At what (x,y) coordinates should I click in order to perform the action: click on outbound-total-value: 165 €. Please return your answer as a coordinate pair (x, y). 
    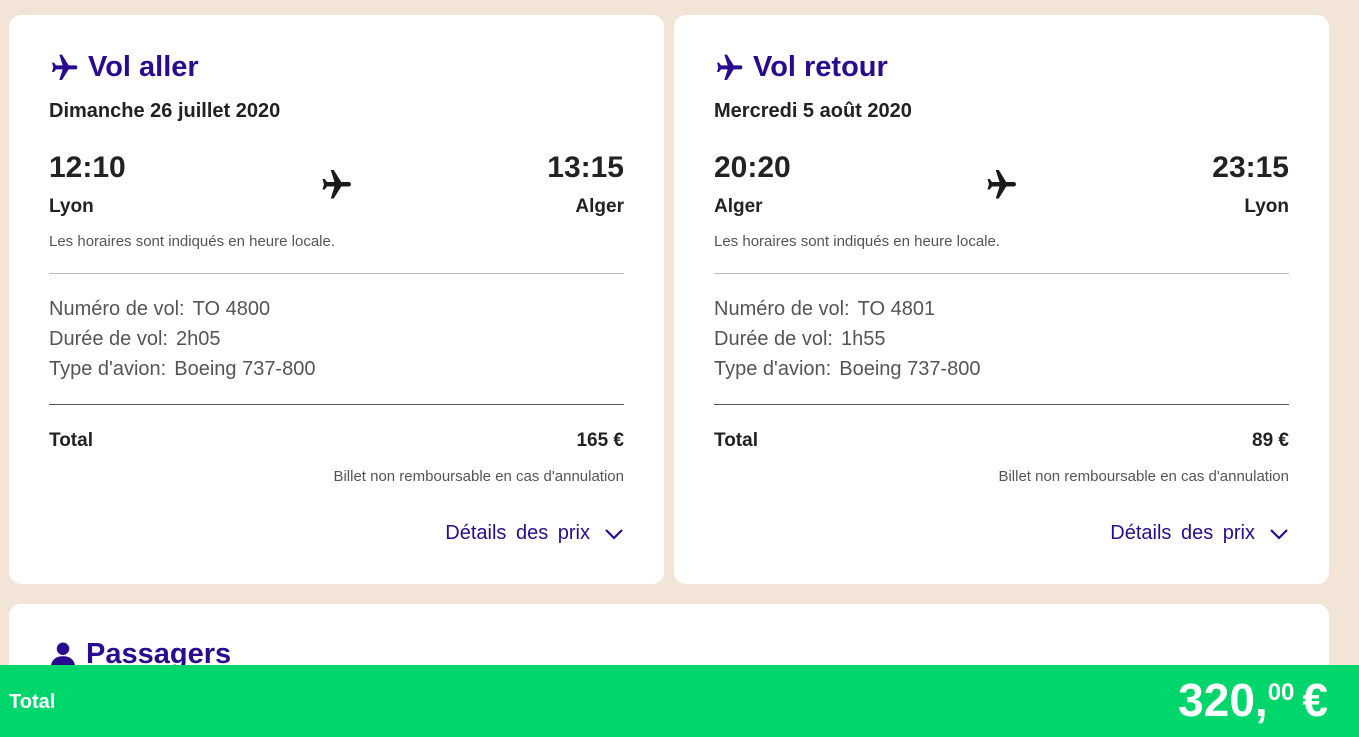
    Looking at the image, I should click on (600, 440).